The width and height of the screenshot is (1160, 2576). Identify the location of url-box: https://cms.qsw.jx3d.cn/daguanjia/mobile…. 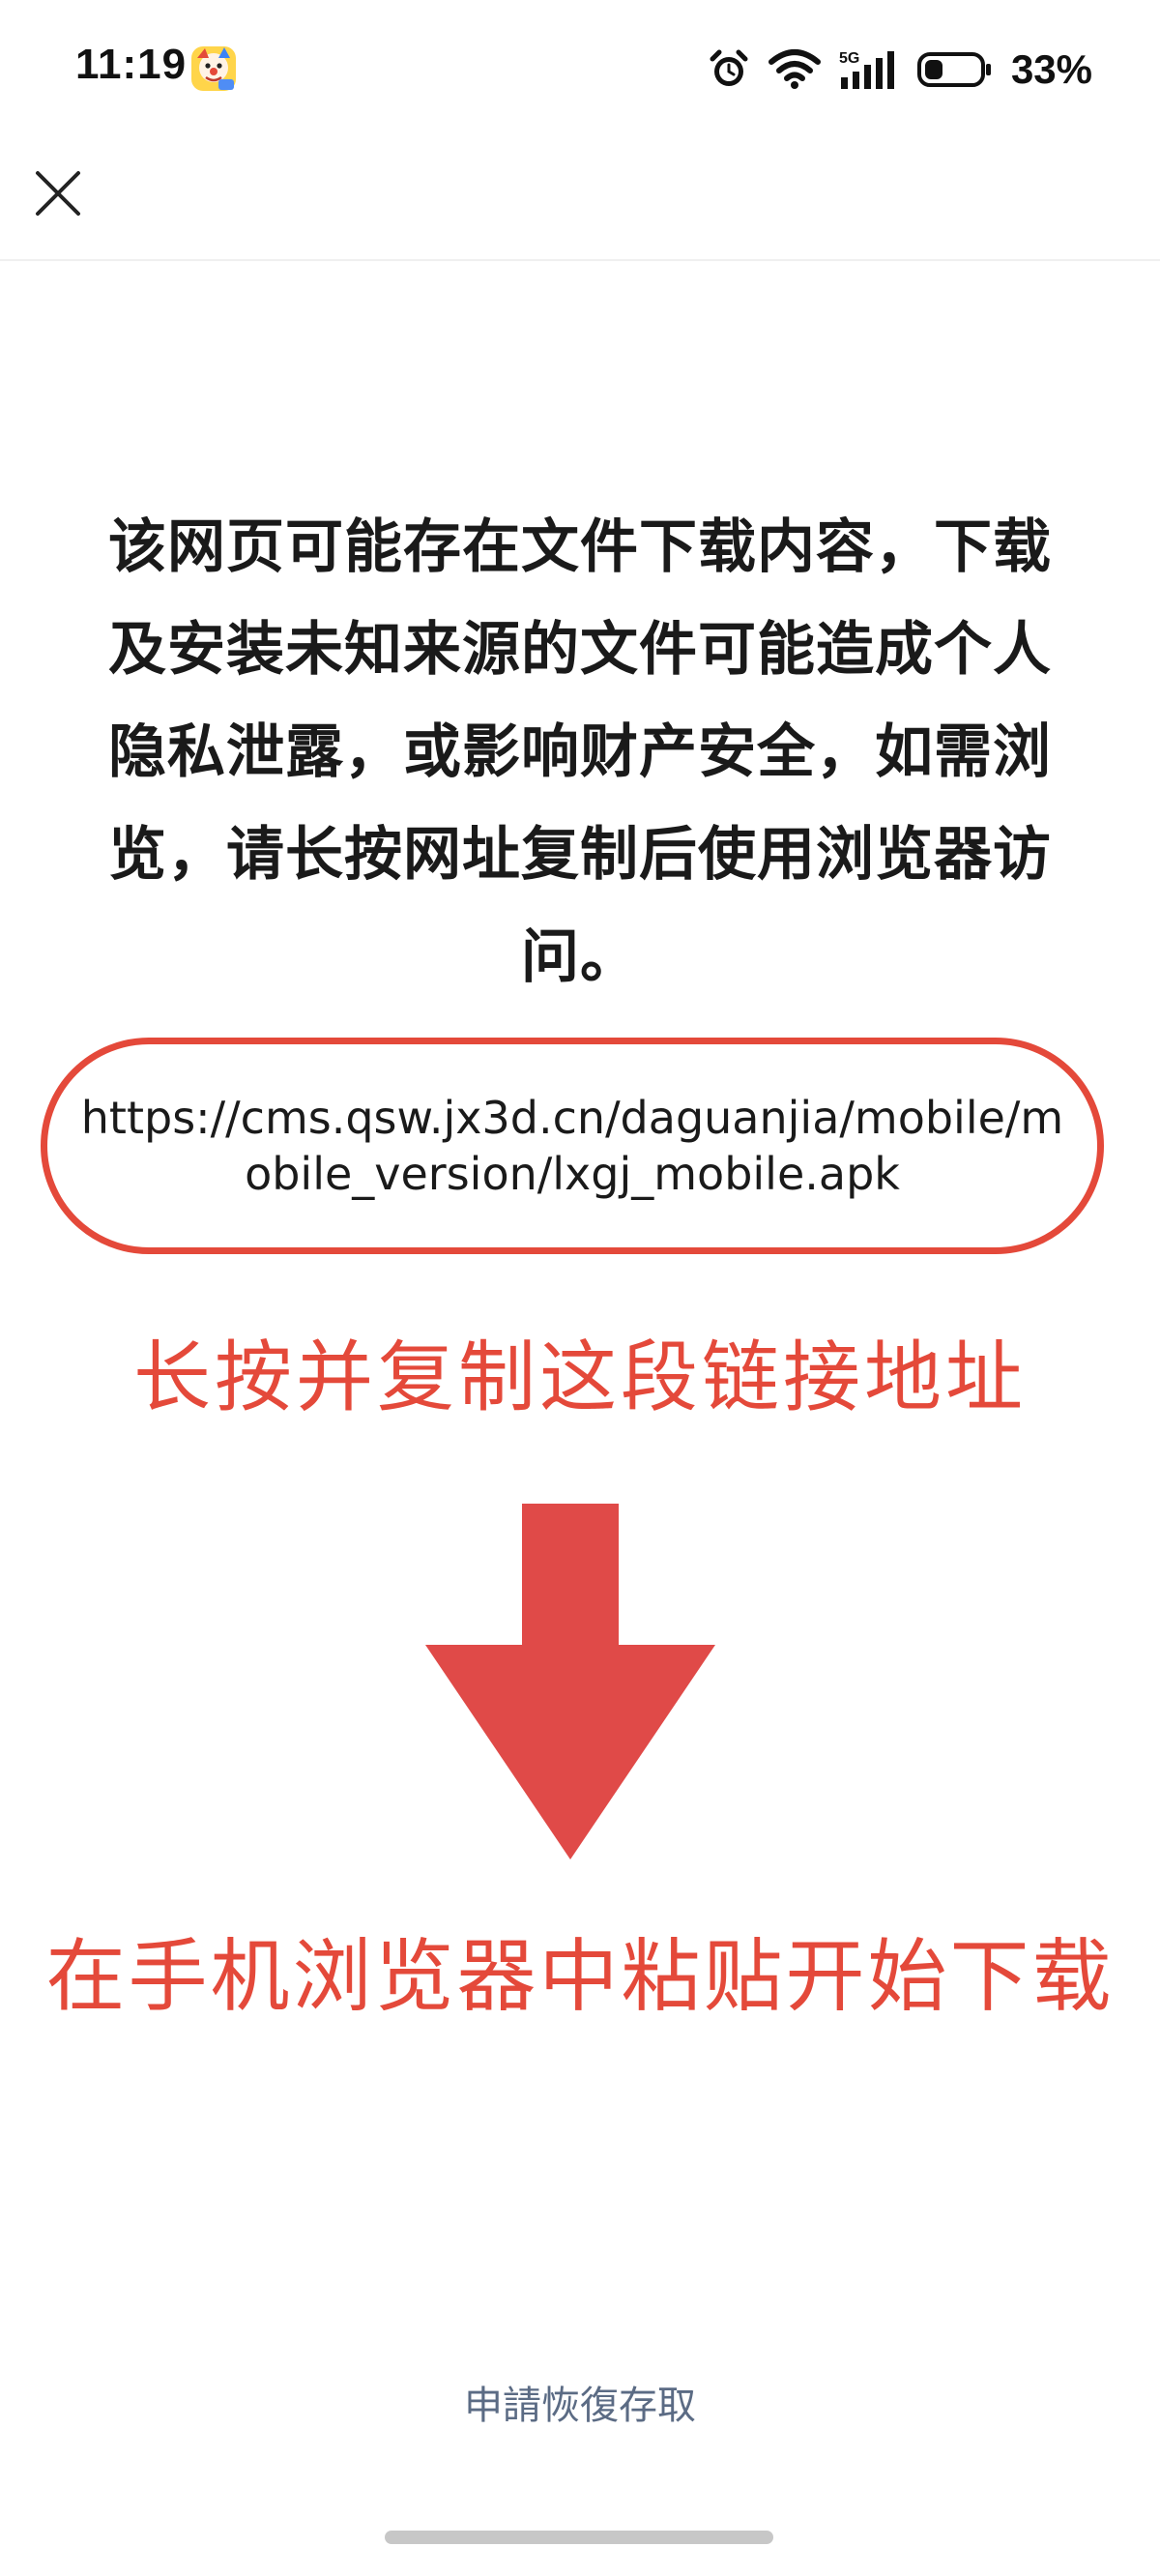
(573, 1146).